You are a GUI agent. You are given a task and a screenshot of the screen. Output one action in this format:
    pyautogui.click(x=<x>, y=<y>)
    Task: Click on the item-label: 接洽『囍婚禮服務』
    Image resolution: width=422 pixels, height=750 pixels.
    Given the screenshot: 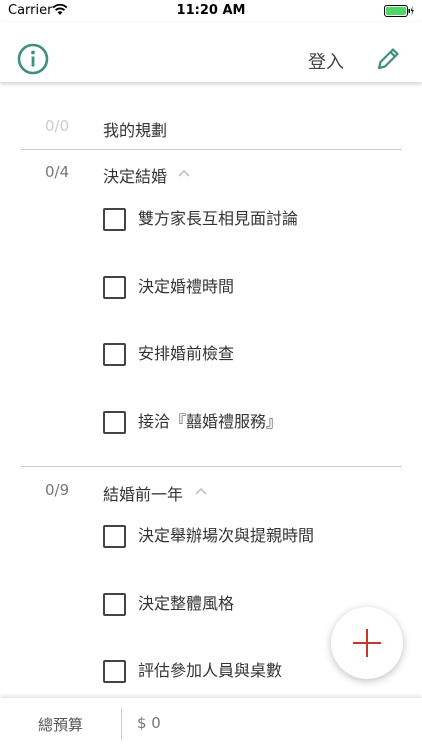 What is the action you would take?
    pyautogui.click(x=210, y=421)
    